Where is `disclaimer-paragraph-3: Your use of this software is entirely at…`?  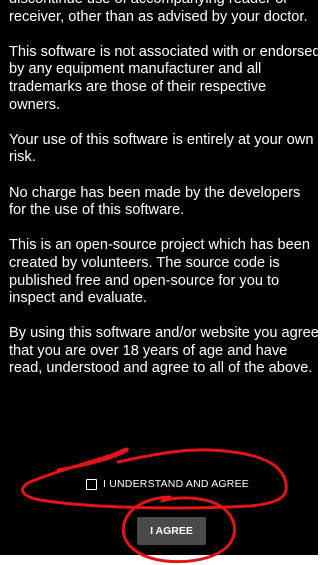 disclaimer-paragraph-3: Your use of this software is entirely at… is located at coordinates (161, 148).